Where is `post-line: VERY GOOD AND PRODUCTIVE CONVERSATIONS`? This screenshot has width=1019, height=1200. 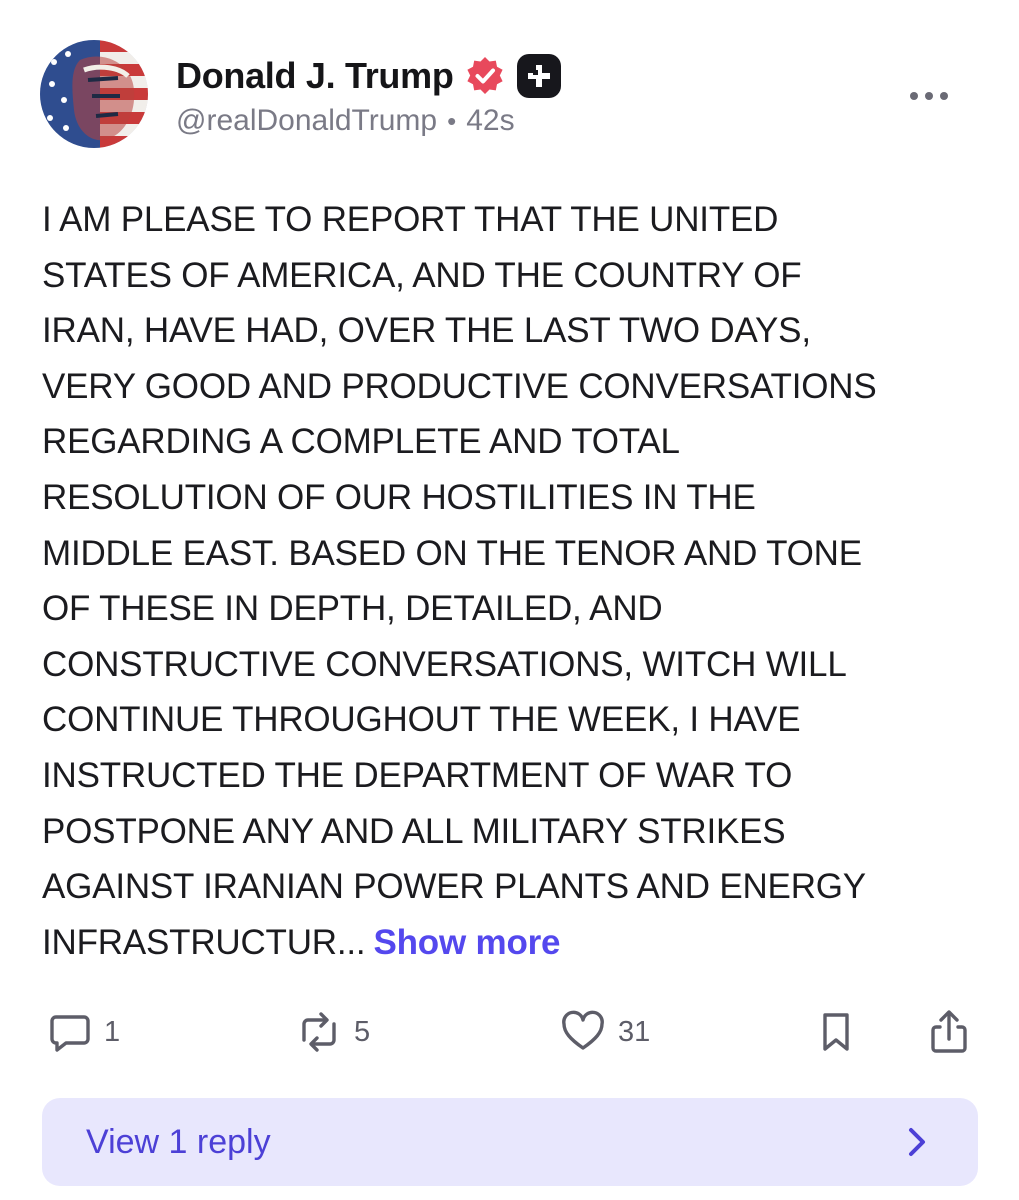
post-line: VERY GOOD AND PRODUCTIVE CONVERSATIONS is located at coordinates (459, 386).